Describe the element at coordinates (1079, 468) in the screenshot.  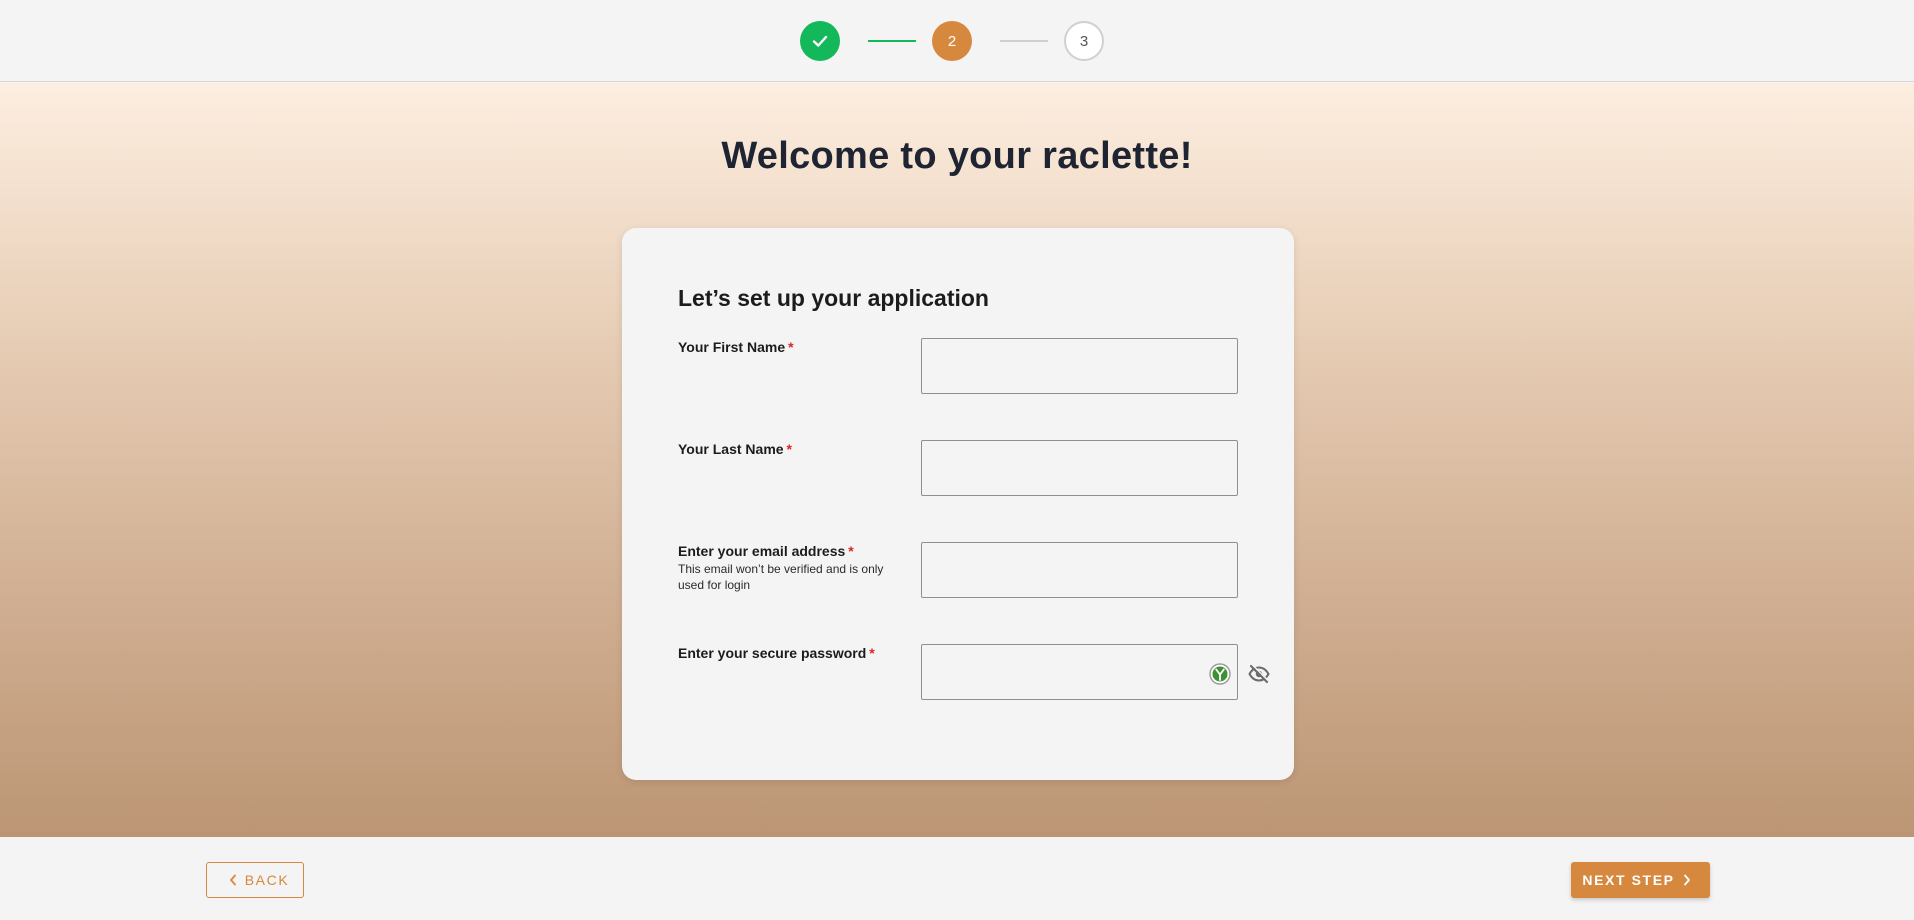
I see `last-name-input` at that location.